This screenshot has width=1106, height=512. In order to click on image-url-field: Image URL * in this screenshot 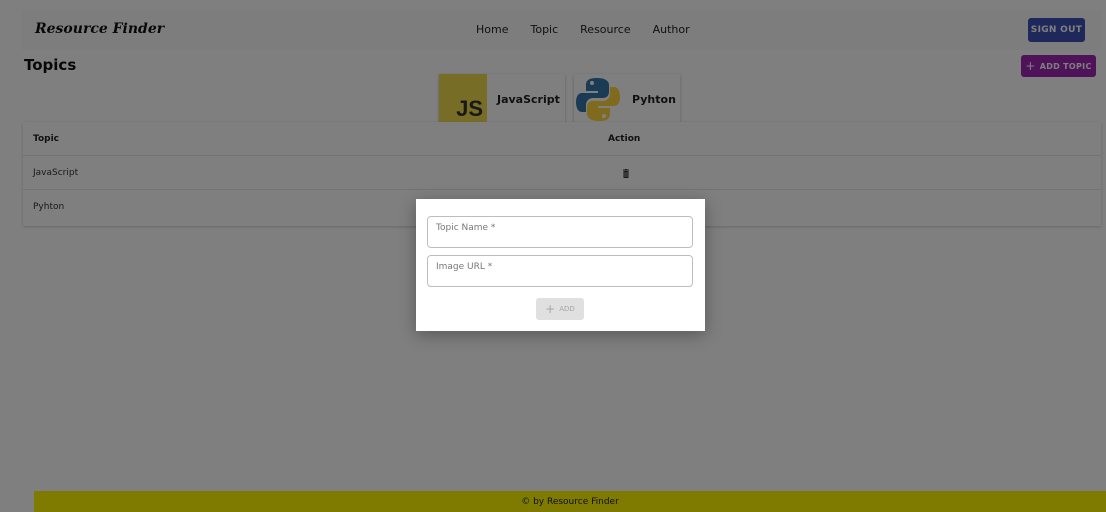, I will do `click(560, 271)`.